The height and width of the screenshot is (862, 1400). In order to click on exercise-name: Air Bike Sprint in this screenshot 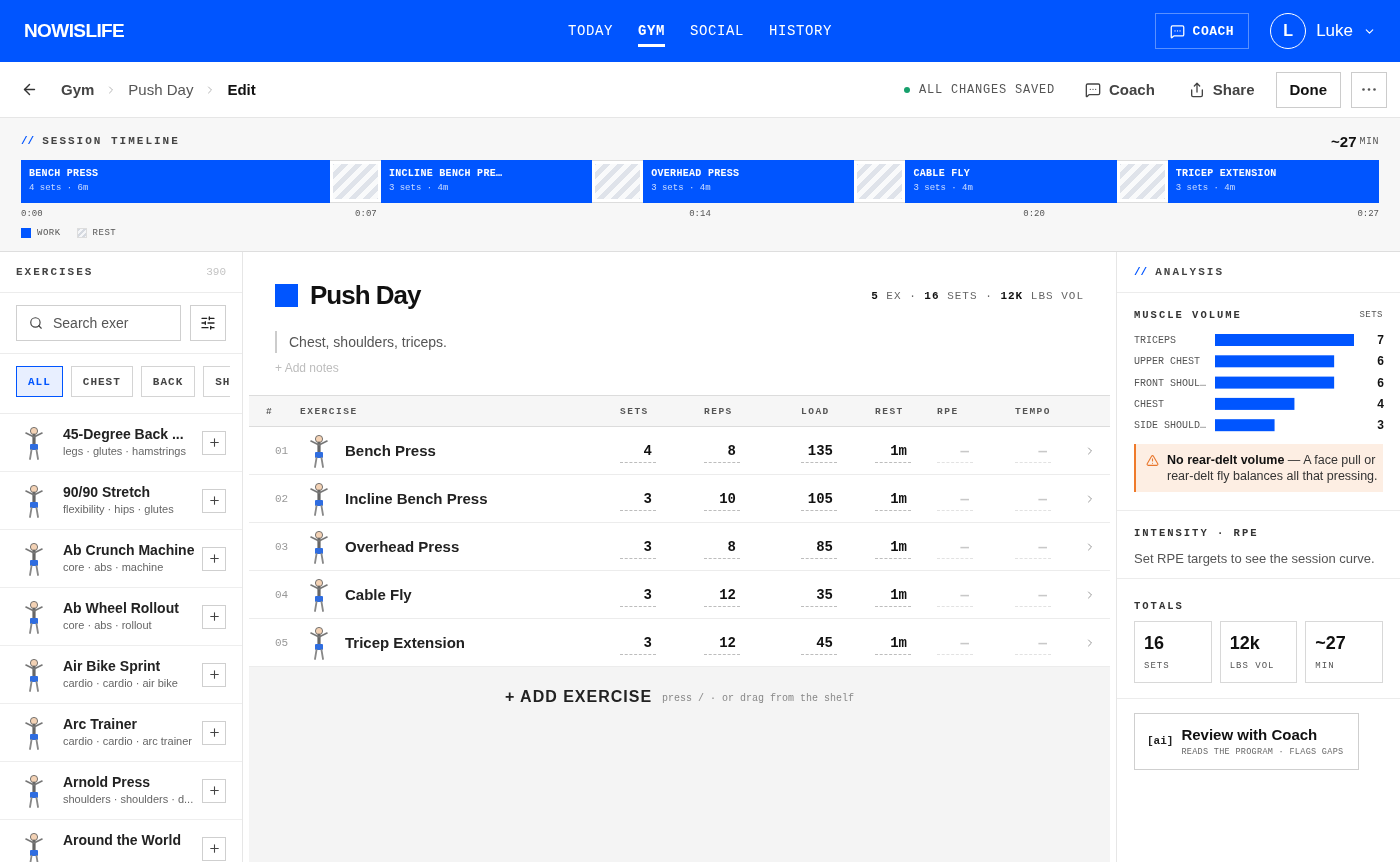, I will do `click(132, 666)`.